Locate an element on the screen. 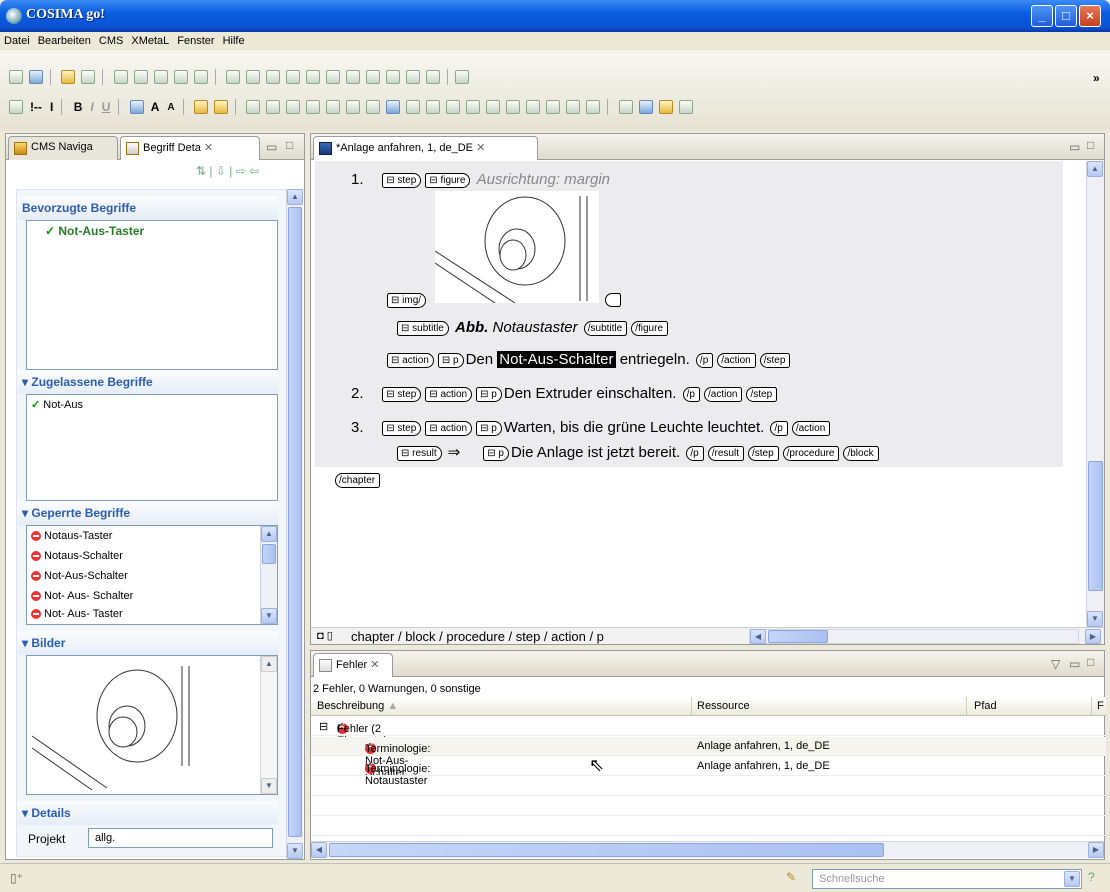 This screenshot has width=1110, height=892. collapse-icon: ⇦ is located at coordinates (254, 171).